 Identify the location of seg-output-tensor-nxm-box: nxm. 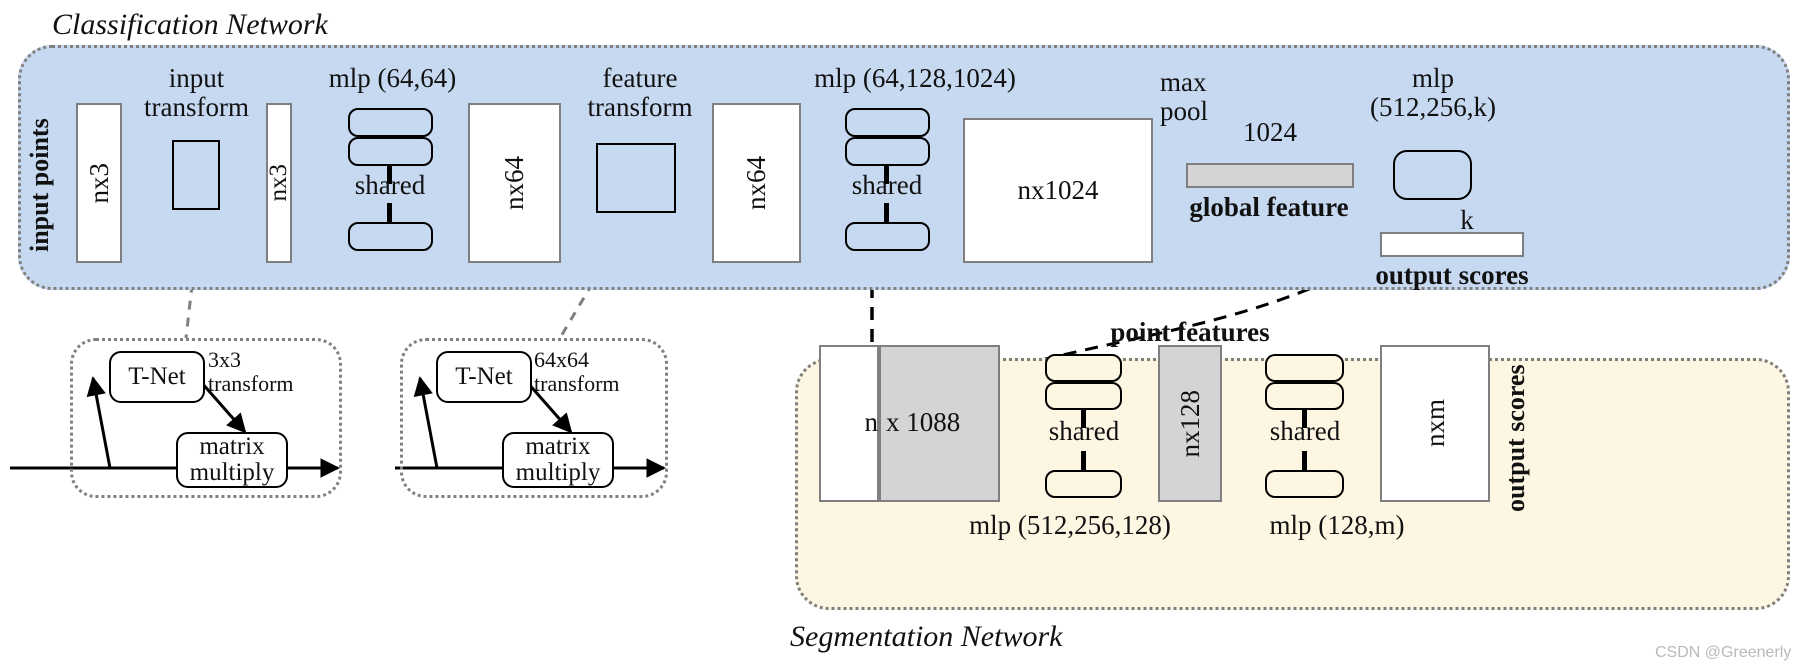
(1435, 423).